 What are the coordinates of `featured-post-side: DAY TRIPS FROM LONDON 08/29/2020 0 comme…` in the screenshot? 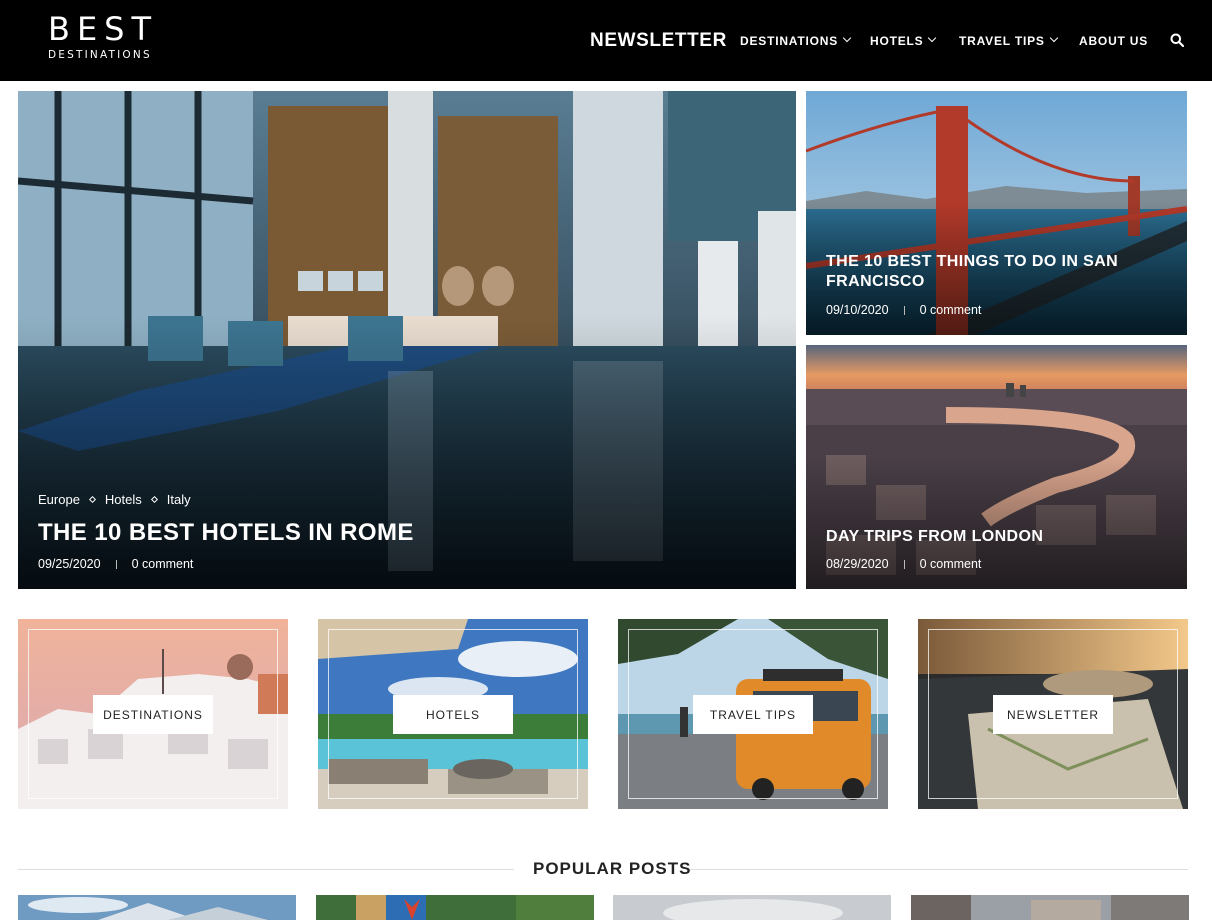 It's located at (996, 467).